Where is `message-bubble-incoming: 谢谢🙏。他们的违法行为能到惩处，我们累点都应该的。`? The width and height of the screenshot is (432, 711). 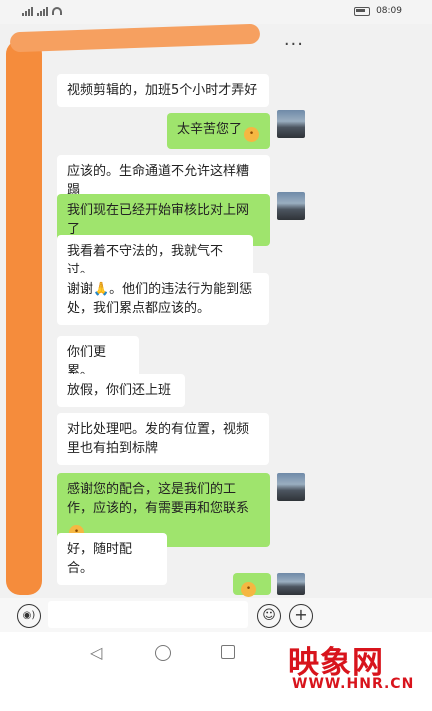 message-bubble-incoming: 谢谢🙏。他们的违法行为能到惩处，我们累点都应该的。 is located at coordinates (163, 299).